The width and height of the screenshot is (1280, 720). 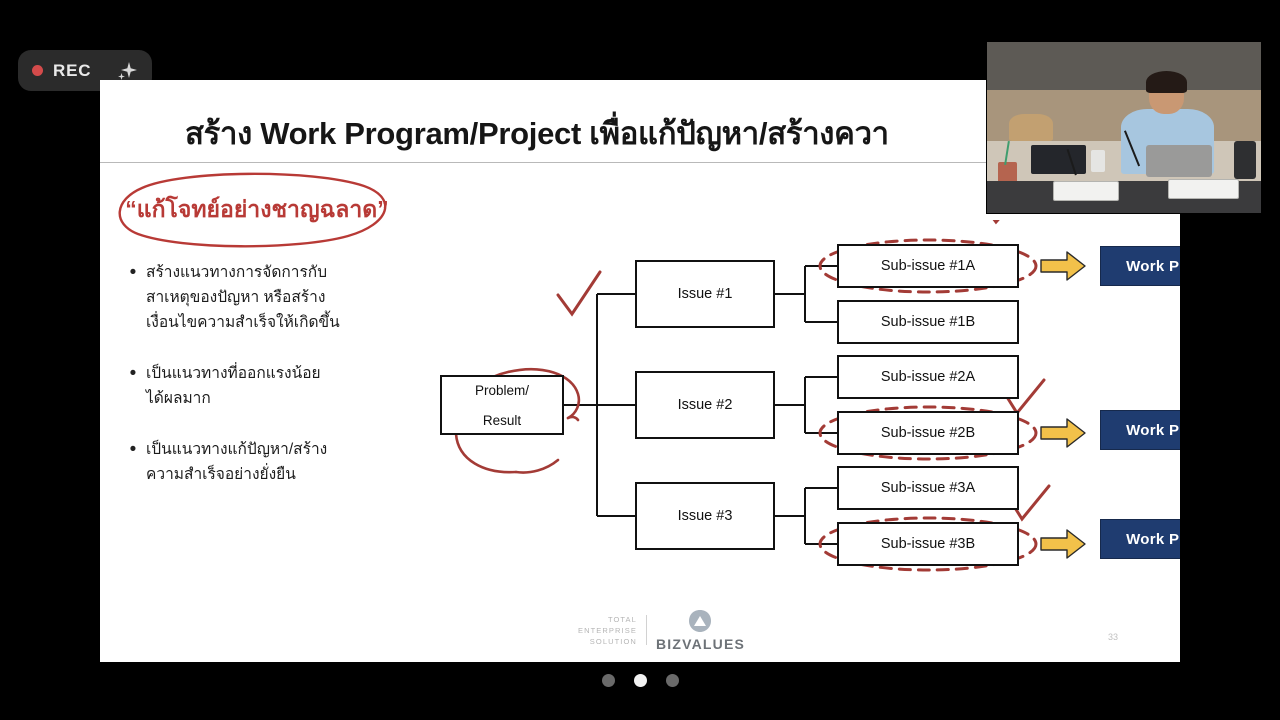 I want to click on footer-logo: TOTAL ENTERPRISE SOLUTION BIZVALUES, so click(x=661, y=630).